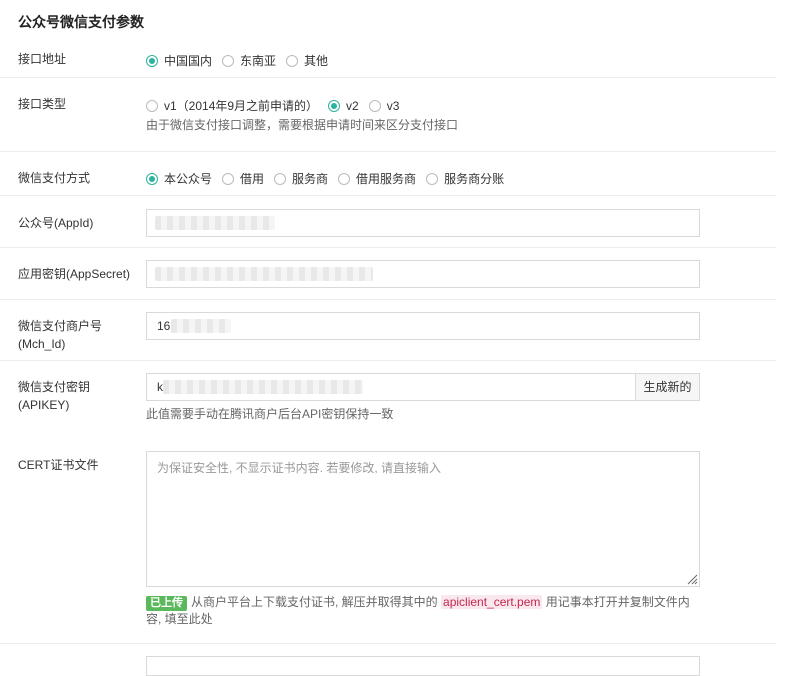  I want to click on appsecret-input, so click(423, 274).